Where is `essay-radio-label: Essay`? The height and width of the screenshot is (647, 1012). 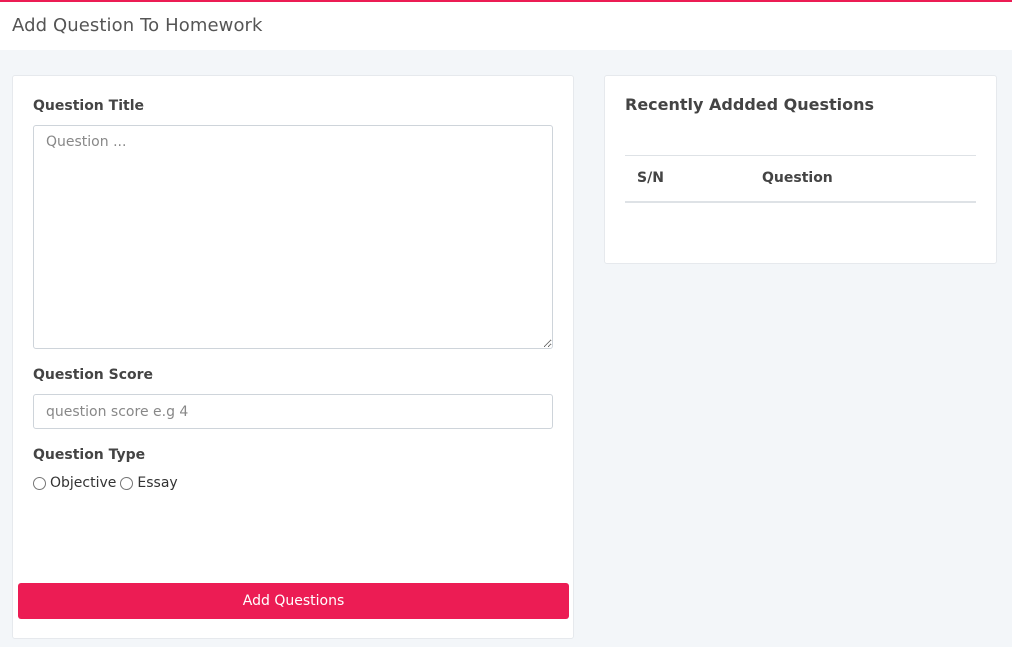 essay-radio-label: Essay is located at coordinates (157, 483).